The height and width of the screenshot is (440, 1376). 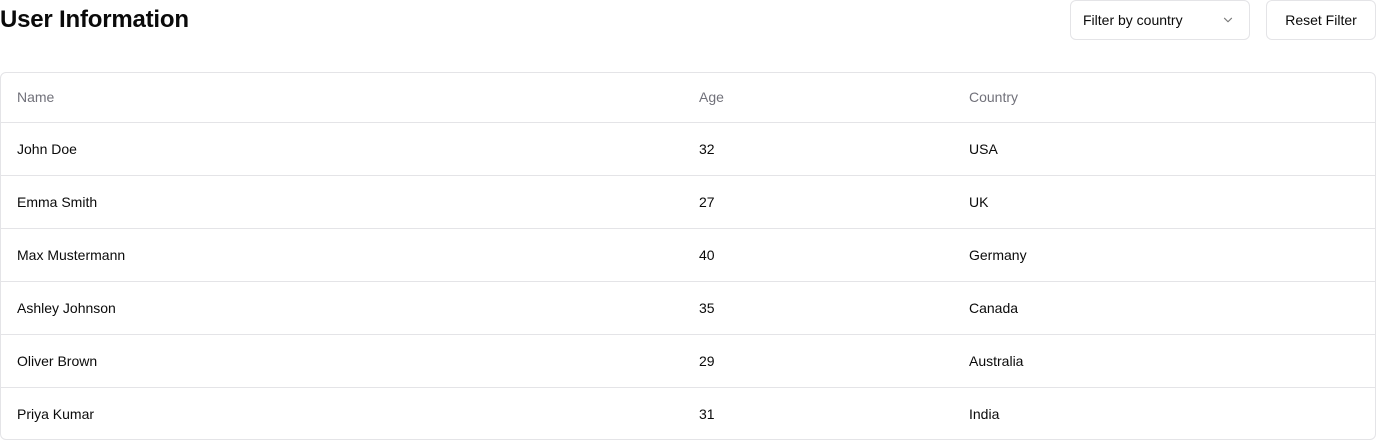 What do you see at coordinates (688, 413) in the screenshot?
I see `table-row: Priya Kumar 31 India` at bounding box center [688, 413].